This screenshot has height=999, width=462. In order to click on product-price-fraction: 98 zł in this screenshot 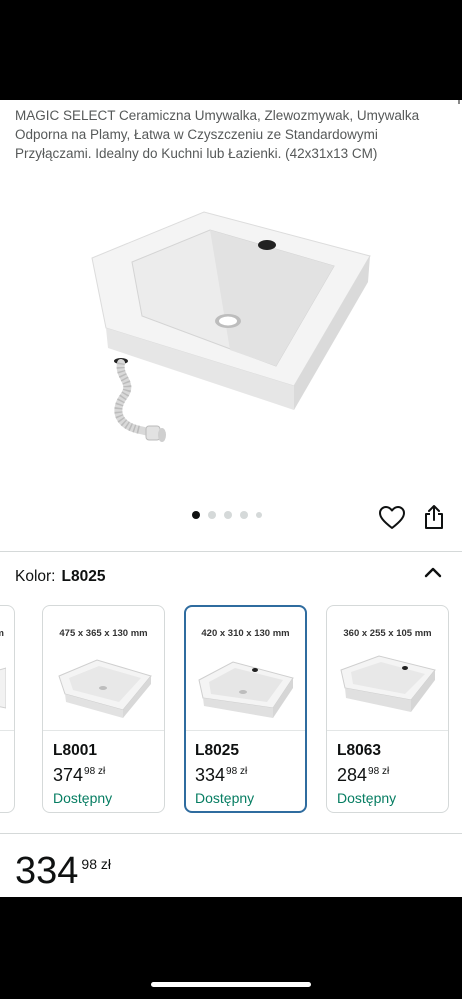, I will do `click(96, 864)`.